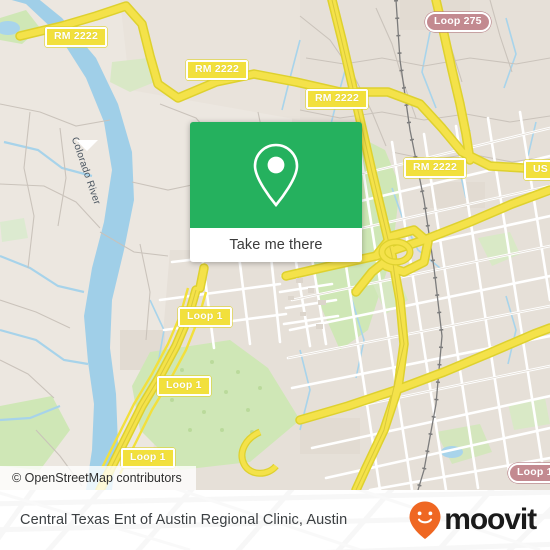 This screenshot has height=550, width=550. I want to click on attribution-text: © OpenStreetMap contributors, so click(97, 478).